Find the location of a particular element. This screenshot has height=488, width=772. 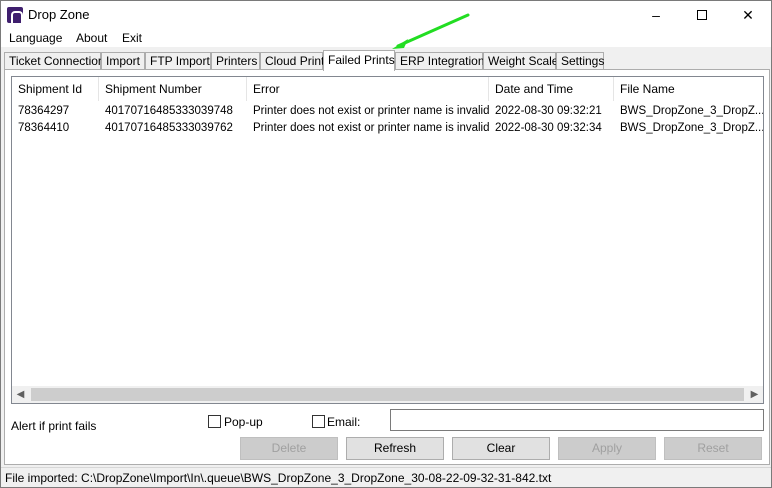

tab-import: Import is located at coordinates (123, 61).